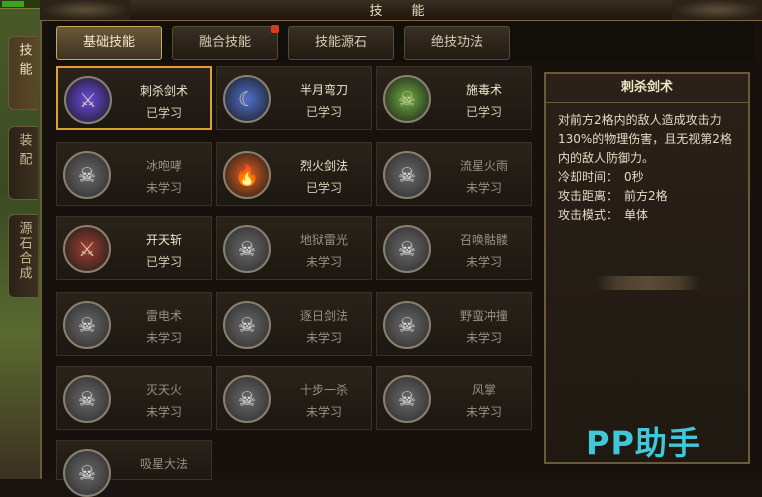  I want to click on tab-label: 技能源石, so click(340, 42).